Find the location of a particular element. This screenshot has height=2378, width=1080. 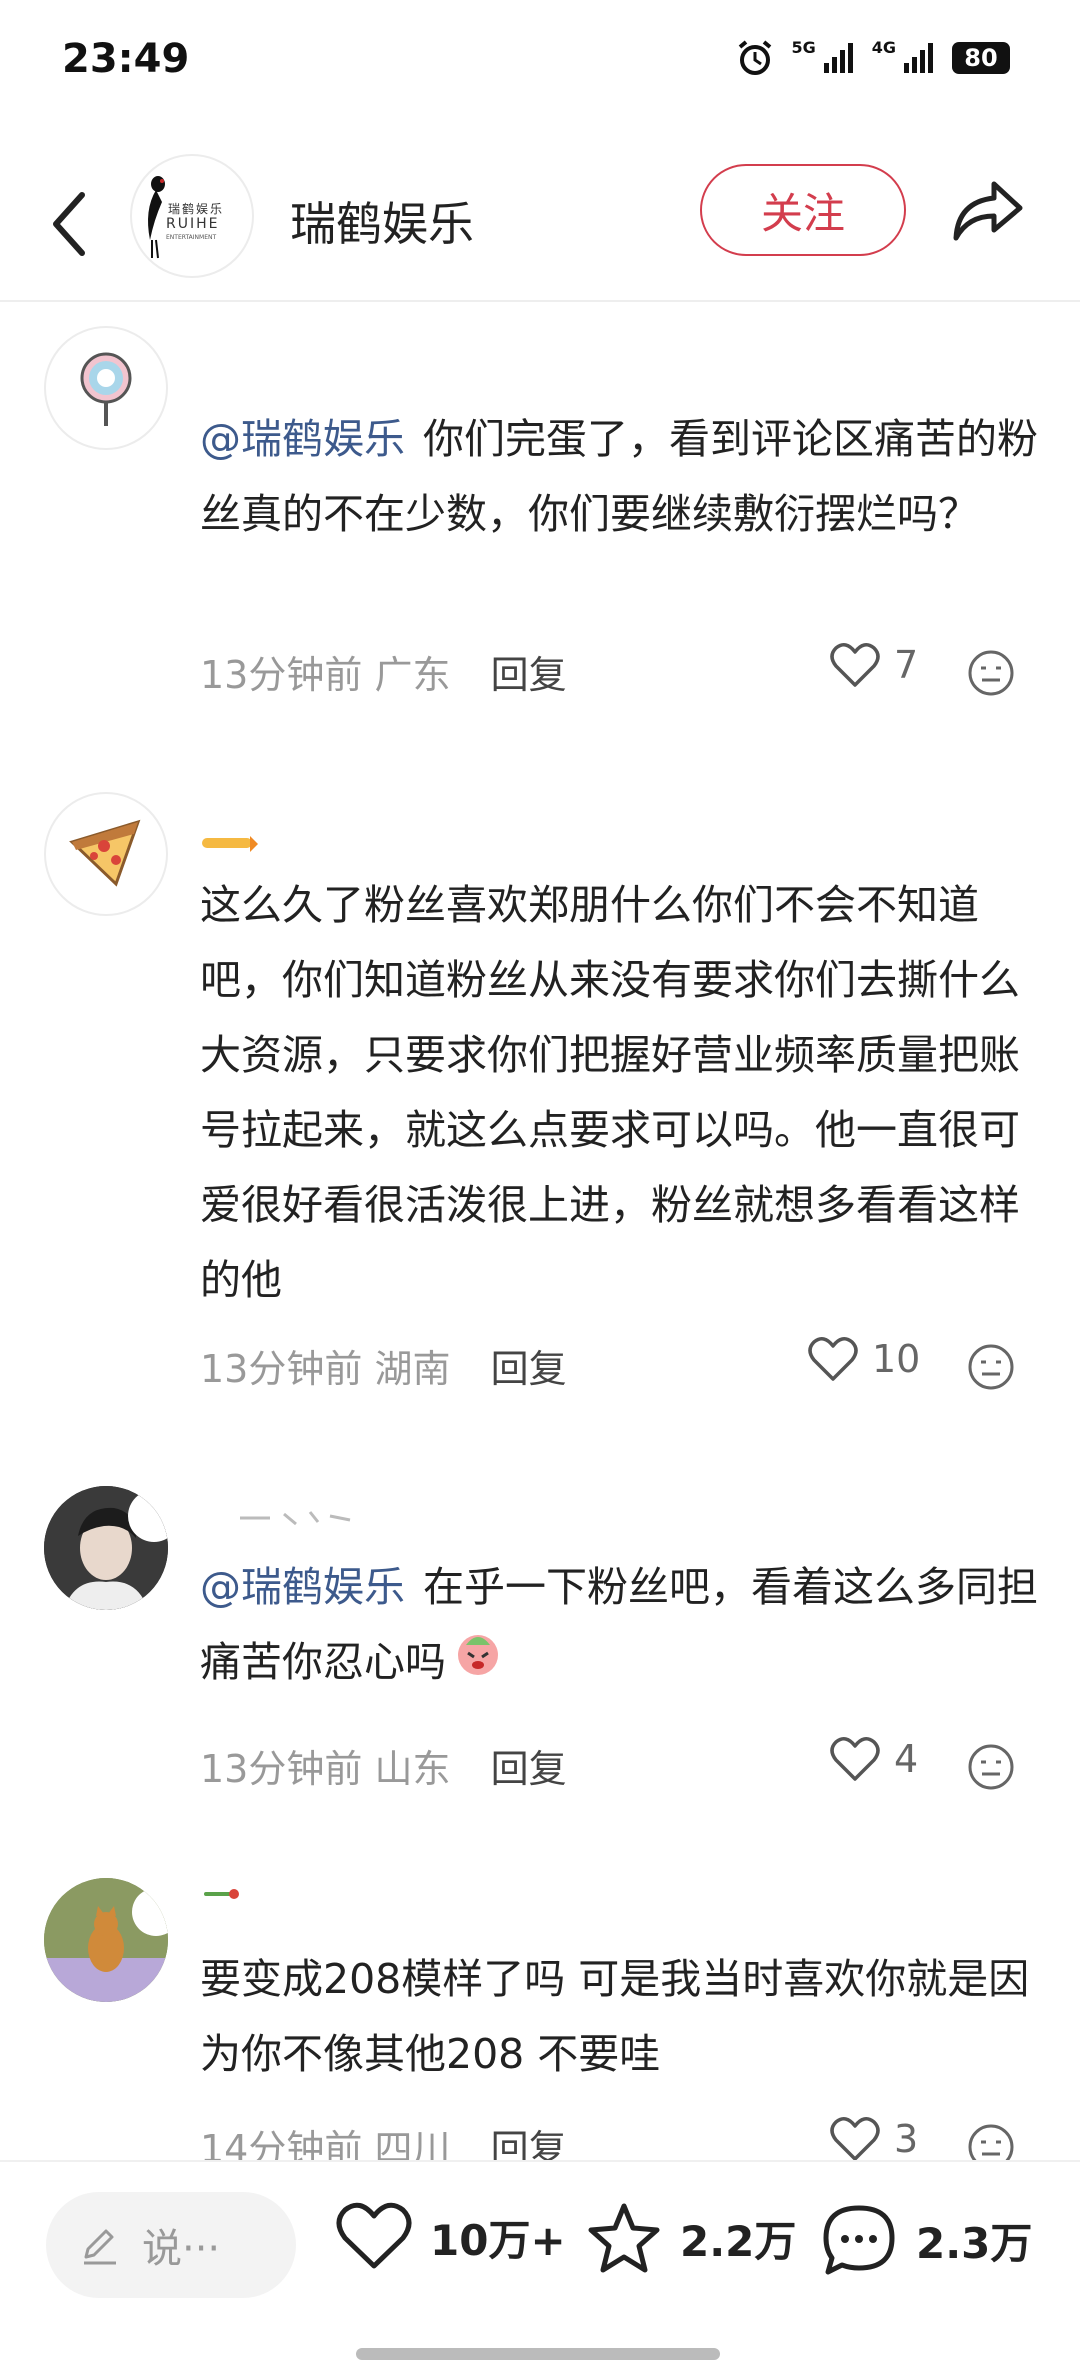

comment-text: 要变成208模样了吗 可是我当时喜欢你就是因为你不像其他208 不要哇 is located at coordinates (615, 2016).